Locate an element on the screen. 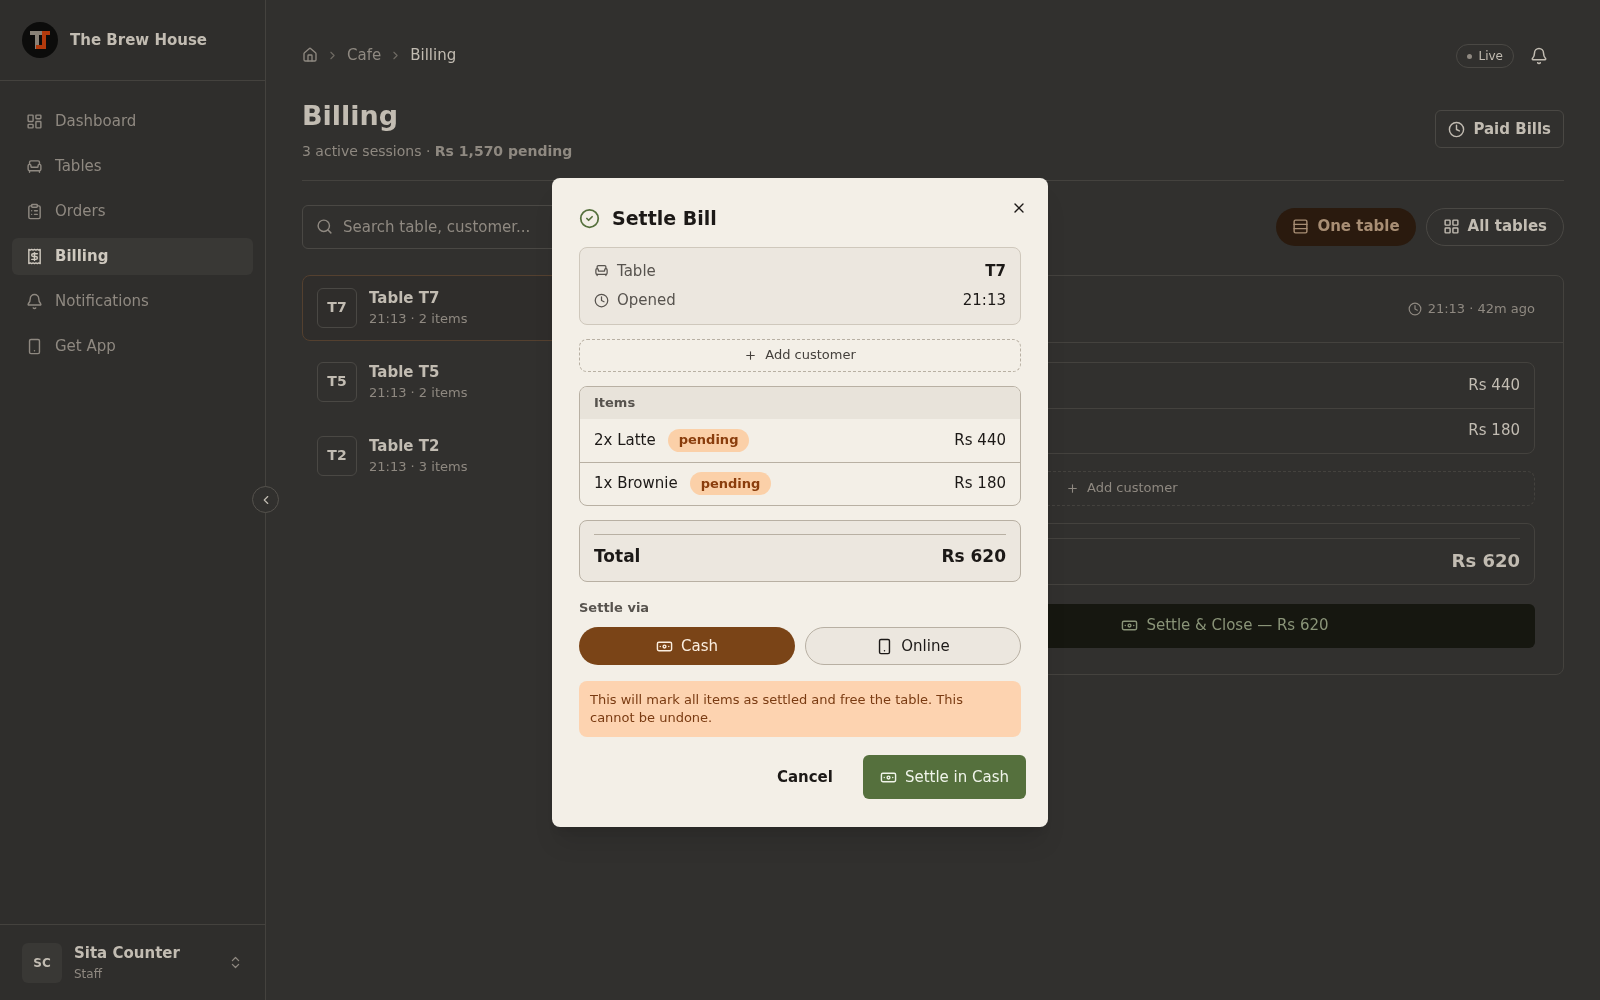 Image resolution: width=1600 pixels, height=1000 pixels. session-name: Table T2 is located at coordinates (405, 446).